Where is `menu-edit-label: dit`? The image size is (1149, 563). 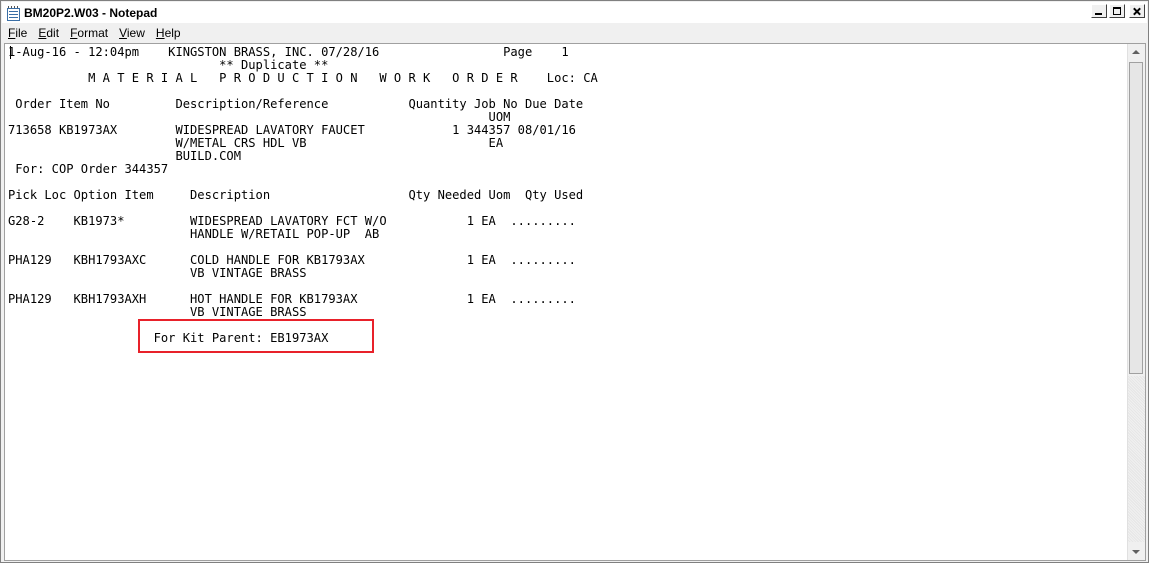
menu-edit-label: dit is located at coordinates (53, 32).